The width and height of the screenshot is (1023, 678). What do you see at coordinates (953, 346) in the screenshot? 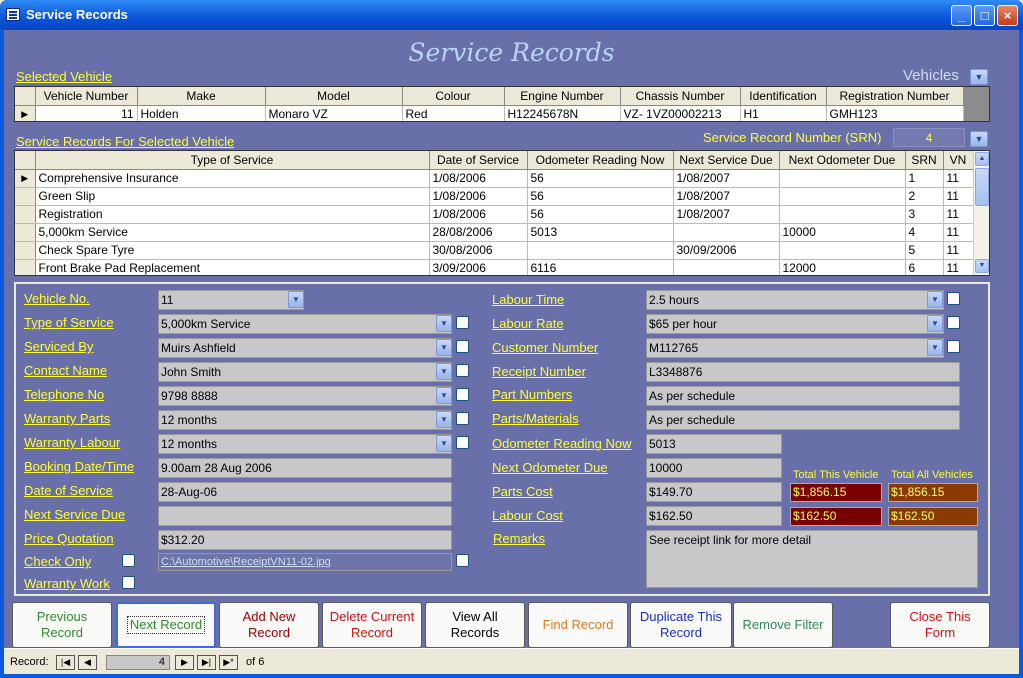
I see `customer-number-checkbox` at bounding box center [953, 346].